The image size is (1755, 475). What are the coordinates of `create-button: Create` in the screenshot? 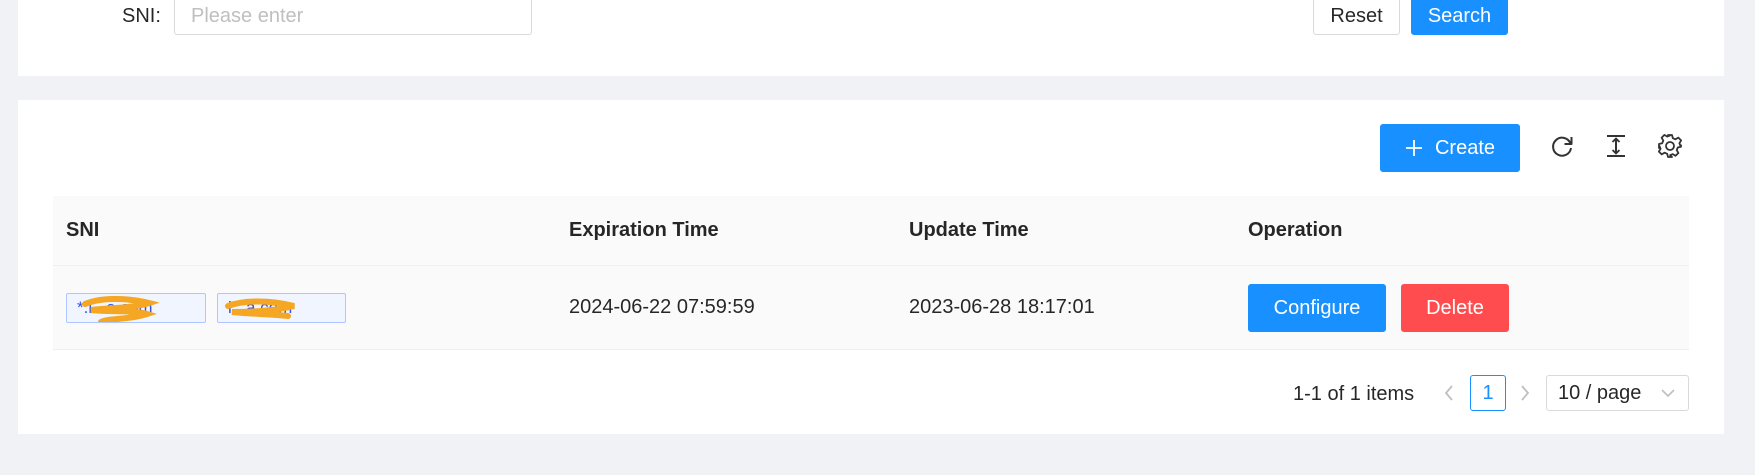 It's located at (1450, 148).